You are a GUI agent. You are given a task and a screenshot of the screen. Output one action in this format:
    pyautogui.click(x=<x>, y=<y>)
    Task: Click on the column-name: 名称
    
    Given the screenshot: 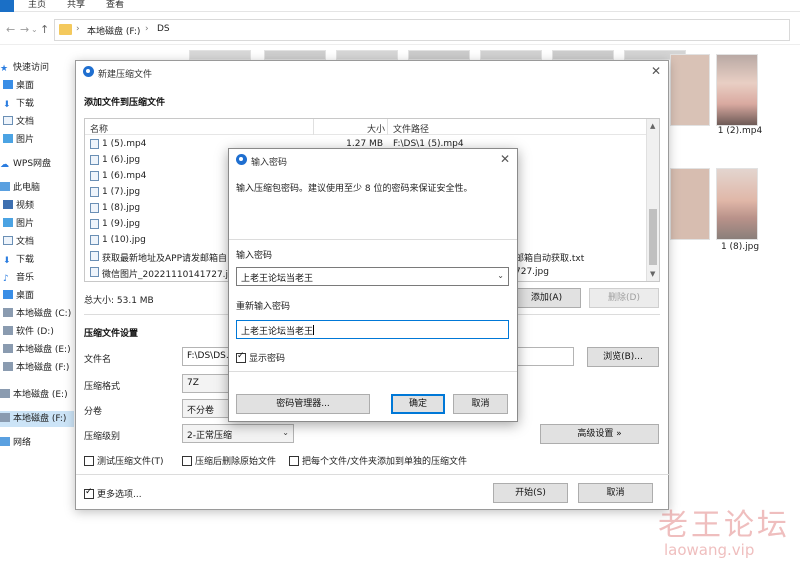 What is the action you would take?
    pyautogui.click(x=99, y=128)
    